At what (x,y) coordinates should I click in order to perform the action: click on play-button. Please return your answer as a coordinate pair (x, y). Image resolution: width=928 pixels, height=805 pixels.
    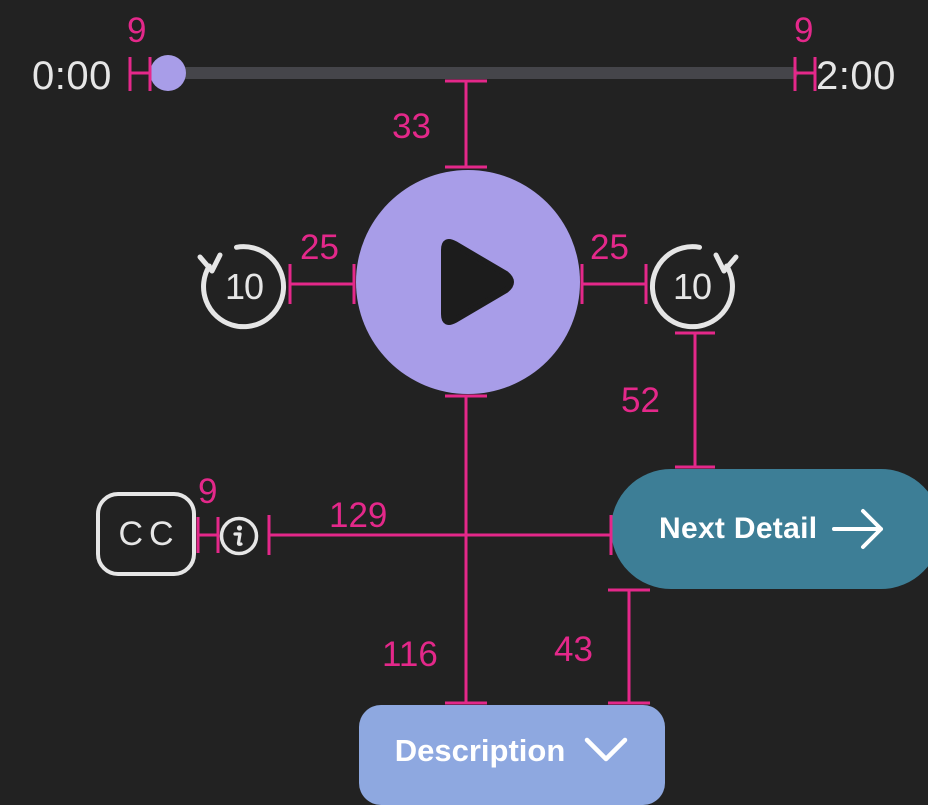
    Looking at the image, I should click on (468, 282).